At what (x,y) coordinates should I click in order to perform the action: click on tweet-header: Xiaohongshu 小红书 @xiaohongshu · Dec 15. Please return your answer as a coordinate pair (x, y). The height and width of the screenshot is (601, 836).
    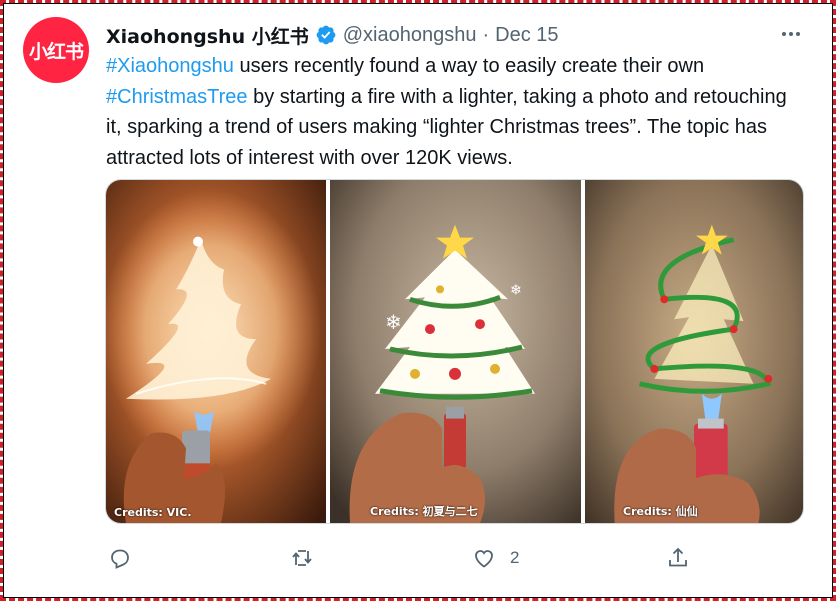
    Looking at the image, I should click on (332, 35).